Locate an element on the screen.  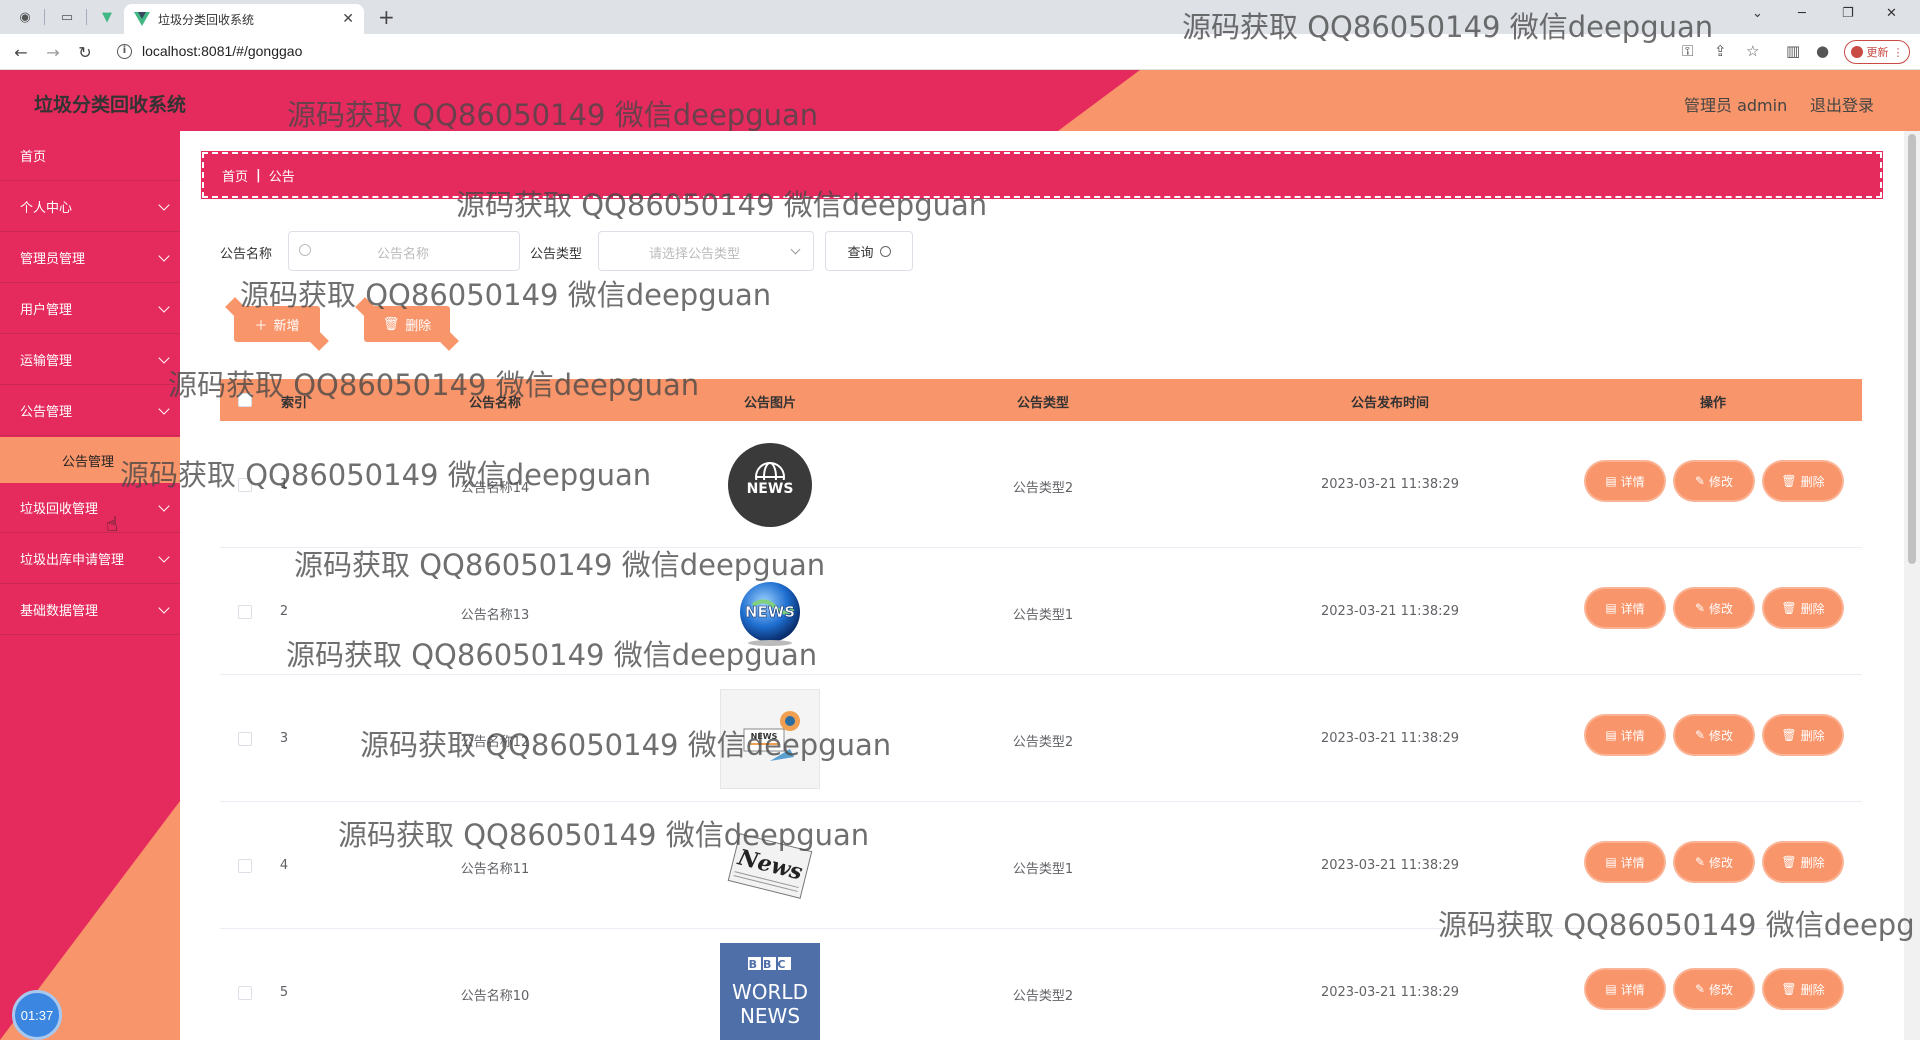
bbc-world-news-icon: BBC WORLD NEWS is located at coordinates (770, 992).